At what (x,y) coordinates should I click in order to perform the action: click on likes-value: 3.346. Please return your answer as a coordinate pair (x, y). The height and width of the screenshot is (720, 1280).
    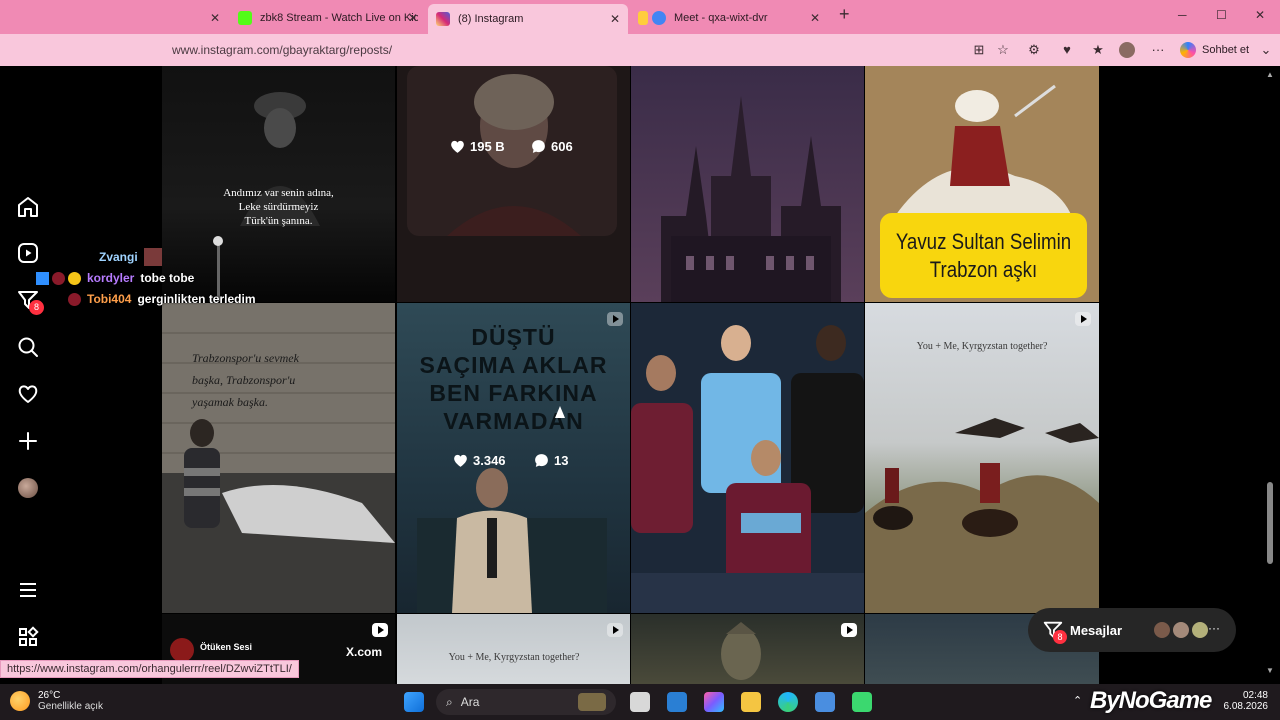
    Looking at the image, I should click on (489, 460).